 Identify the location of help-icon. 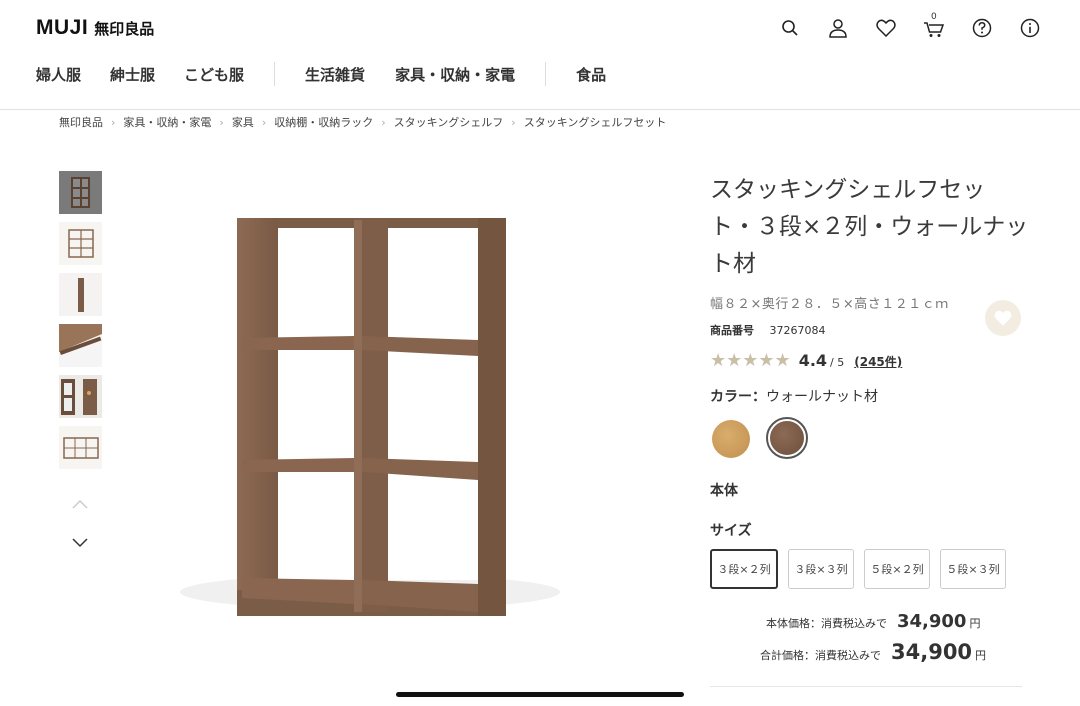
(982, 28).